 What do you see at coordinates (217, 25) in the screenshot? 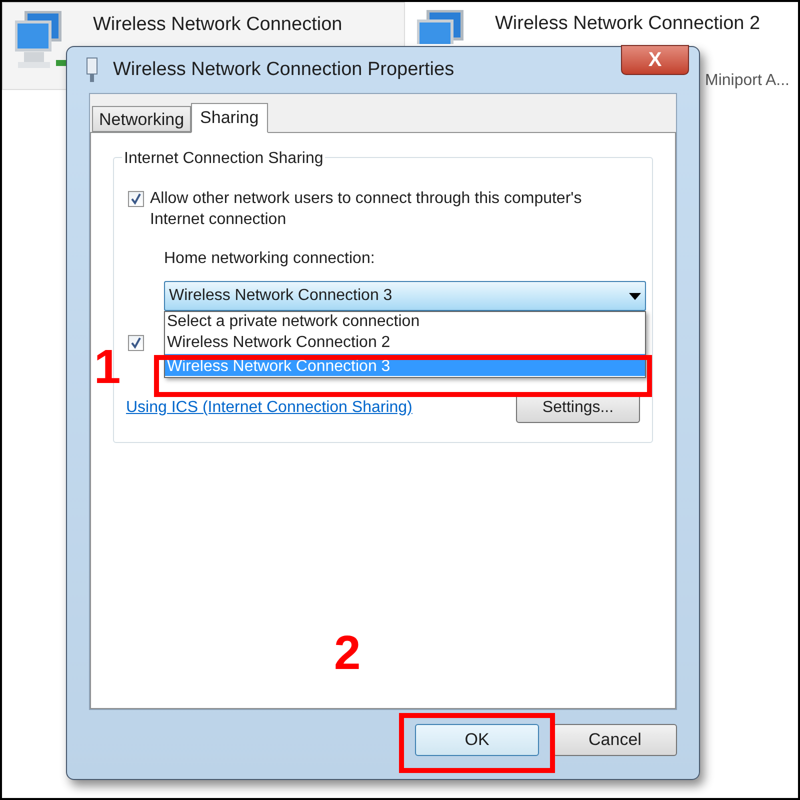
I see `connection-name: Wireless Network Connection` at bounding box center [217, 25].